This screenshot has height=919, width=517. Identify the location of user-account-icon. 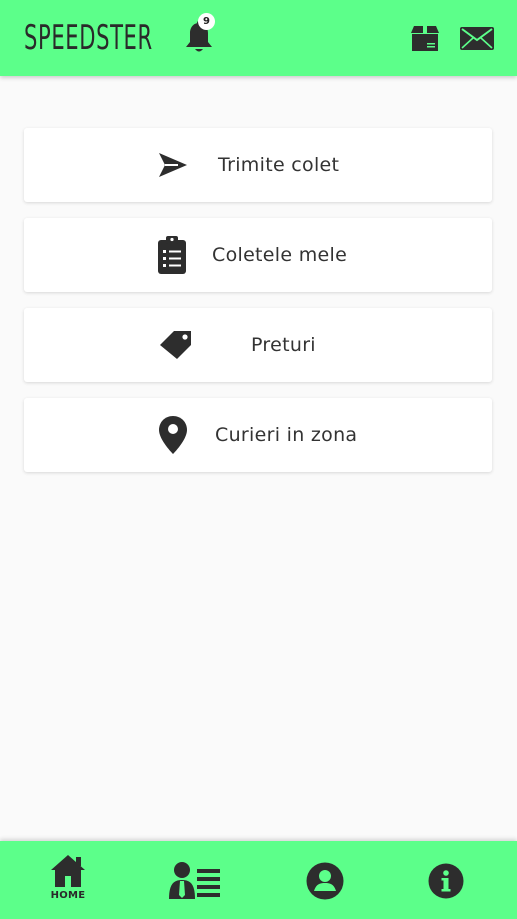
(325, 881).